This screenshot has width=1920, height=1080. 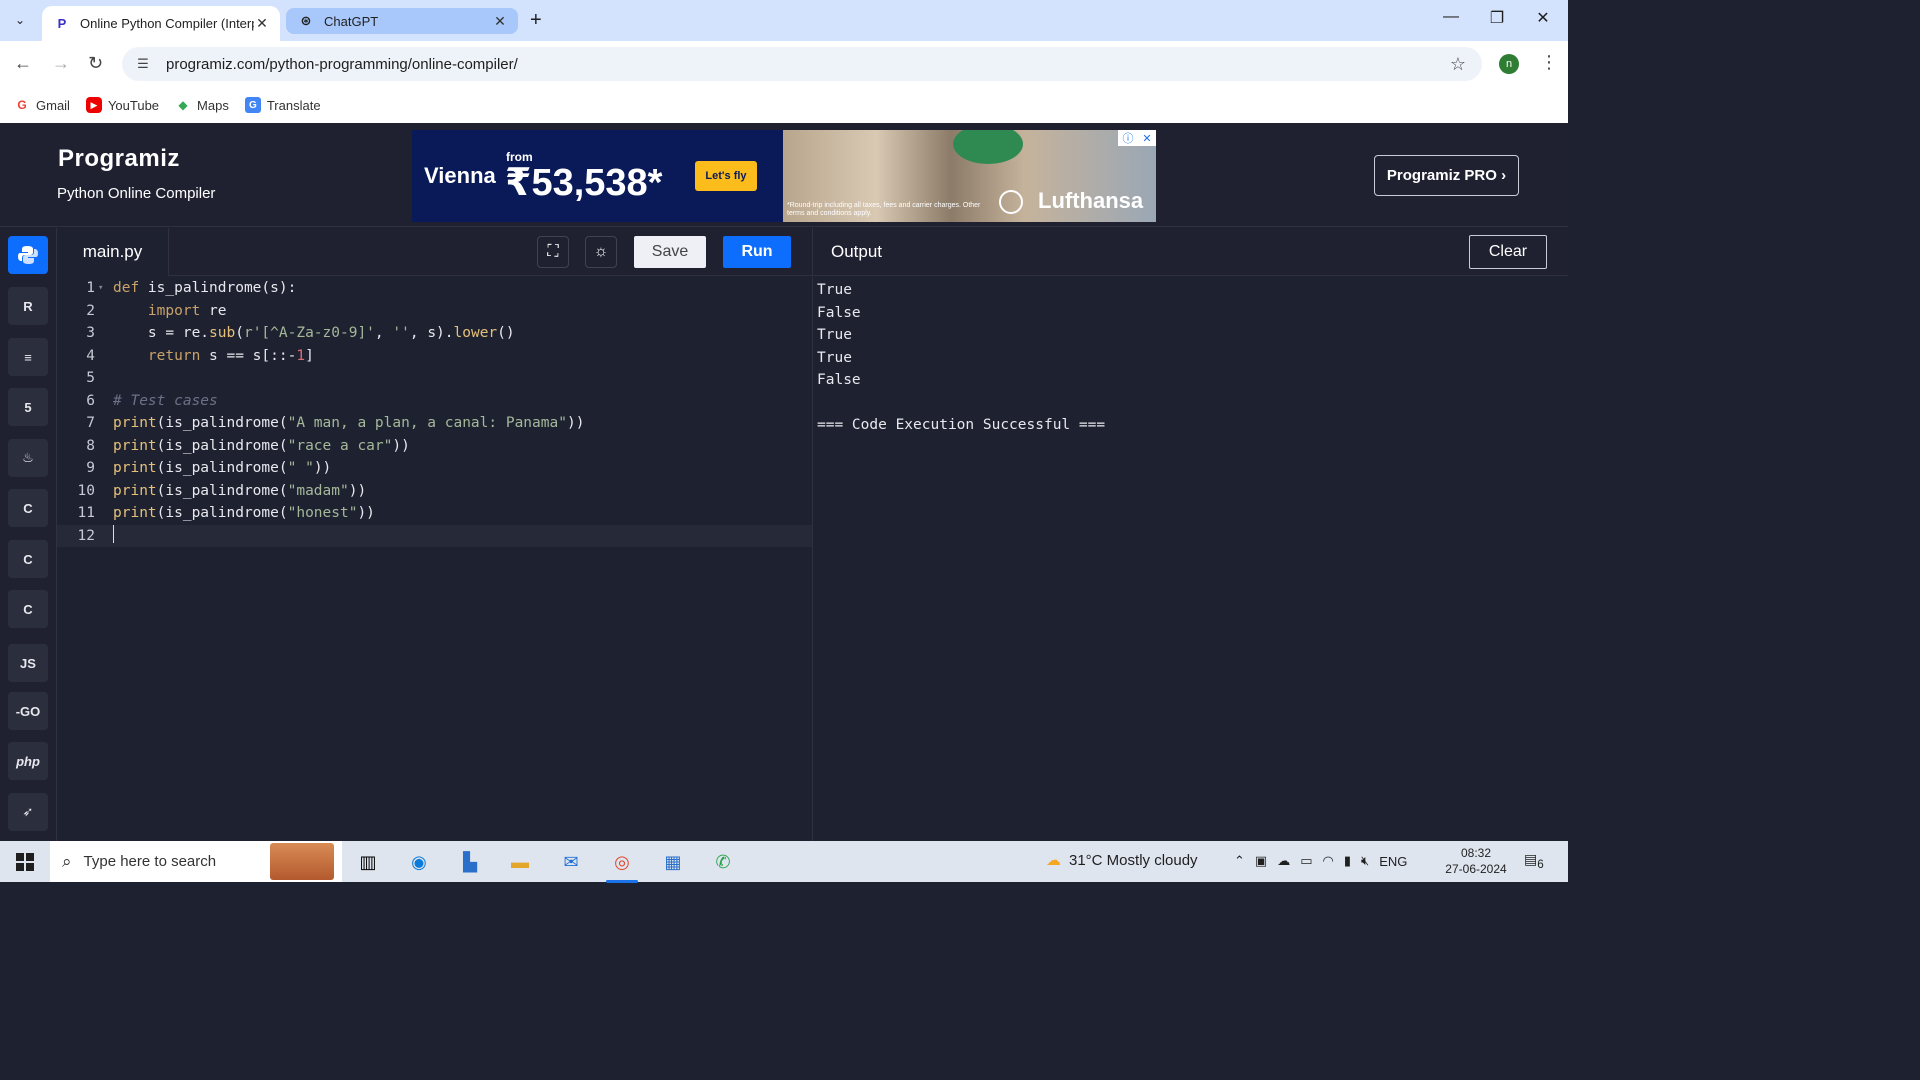 What do you see at coordinates (201, 105) in the screenshot?
I see `bookmark-maps: ◆ Maps` at bounding box center [201, 105].